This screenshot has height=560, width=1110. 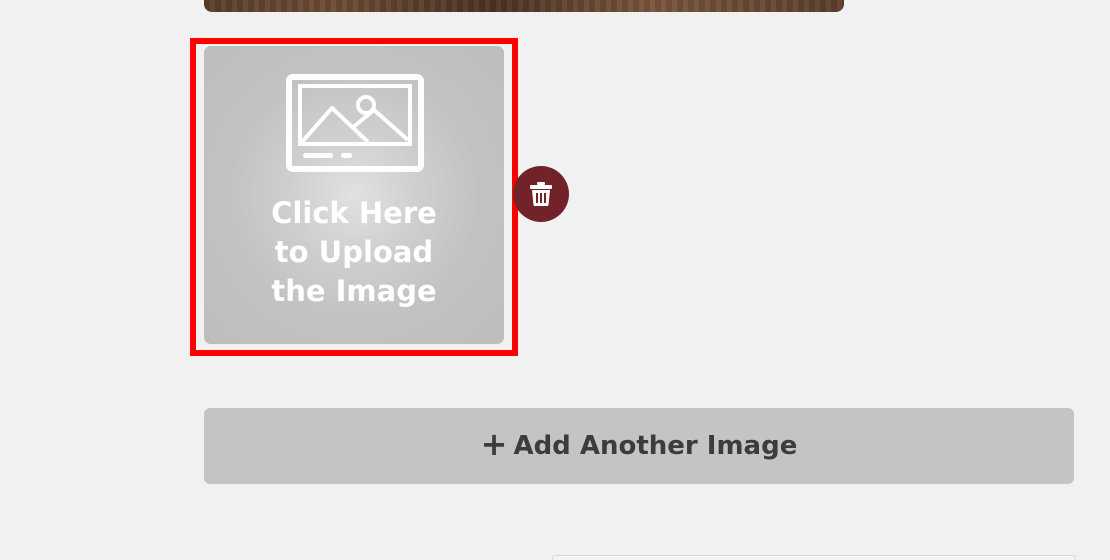 I want to click on plus-icon: +, so click(x=494, y=444).